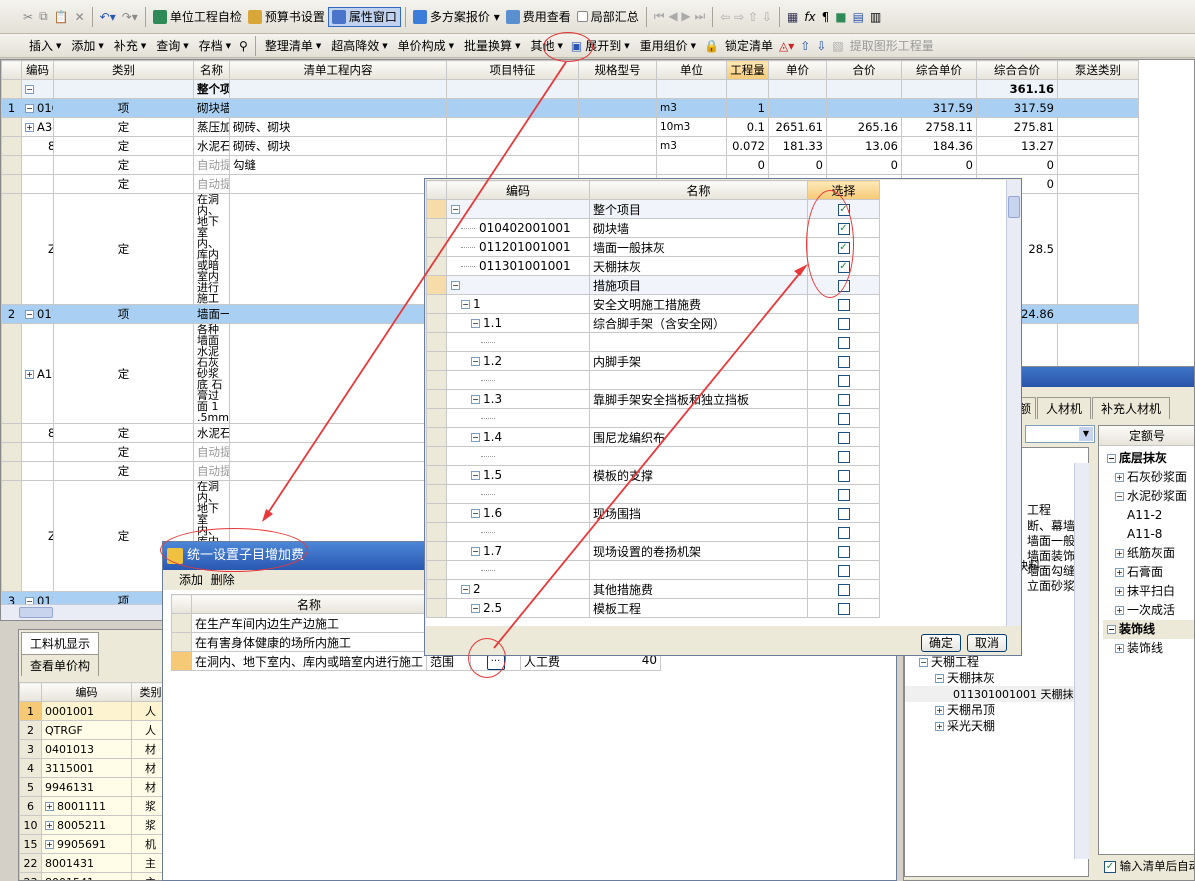 This screenshot has width=1195, height=881. Describe the element at coordinates (416, 289) in the screenshot. I see `arrow-other-to-dialog` at that location.